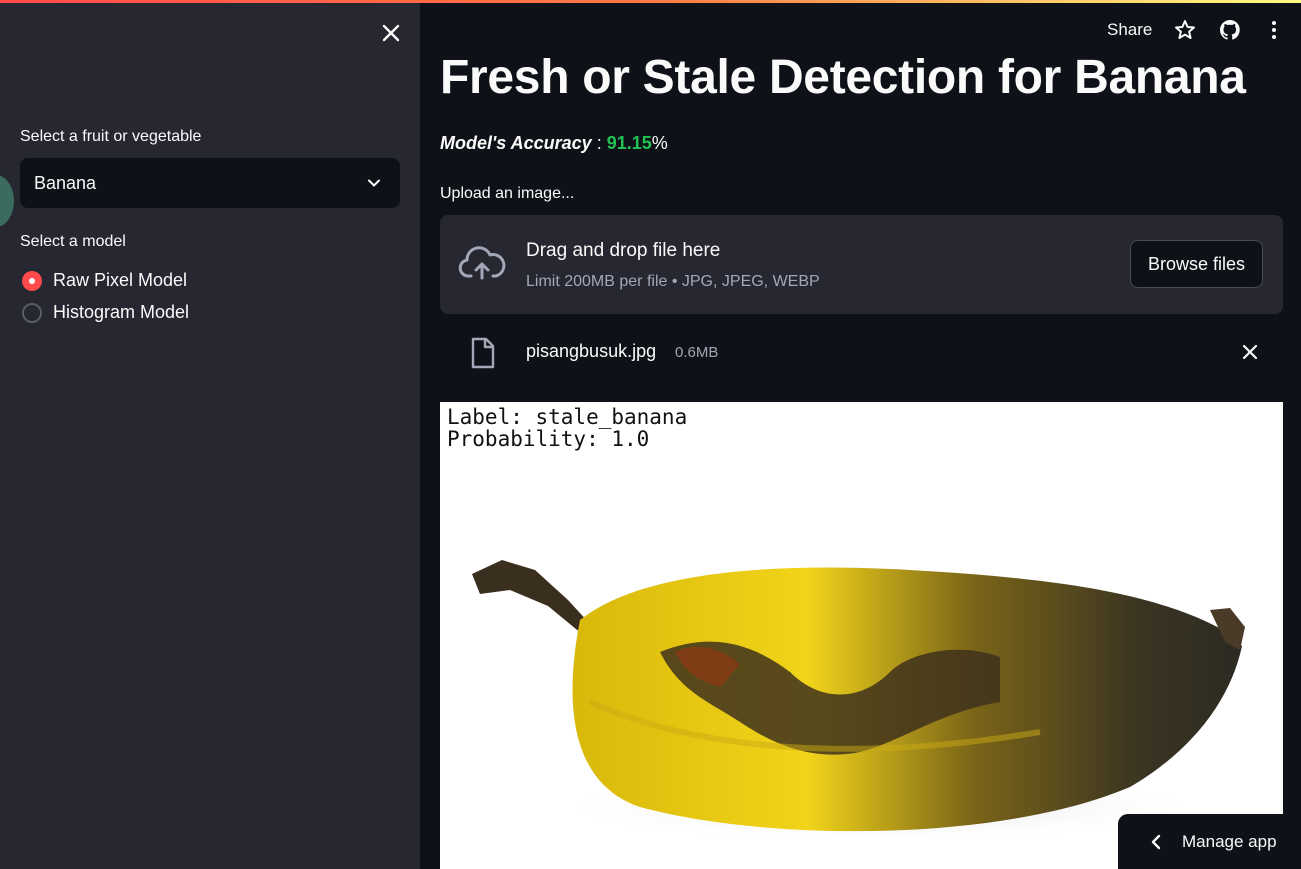 The height and width of the screenshot is (869, 1301). What do you see at coordinates (73, 241) in the screenshot?
I see `model-select-label: Select a model` at bounding box center [73, 241].